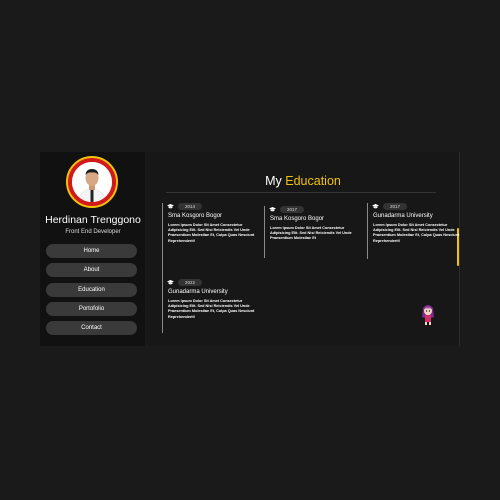  I want to click on education-year: 2014, so click(190, 206).